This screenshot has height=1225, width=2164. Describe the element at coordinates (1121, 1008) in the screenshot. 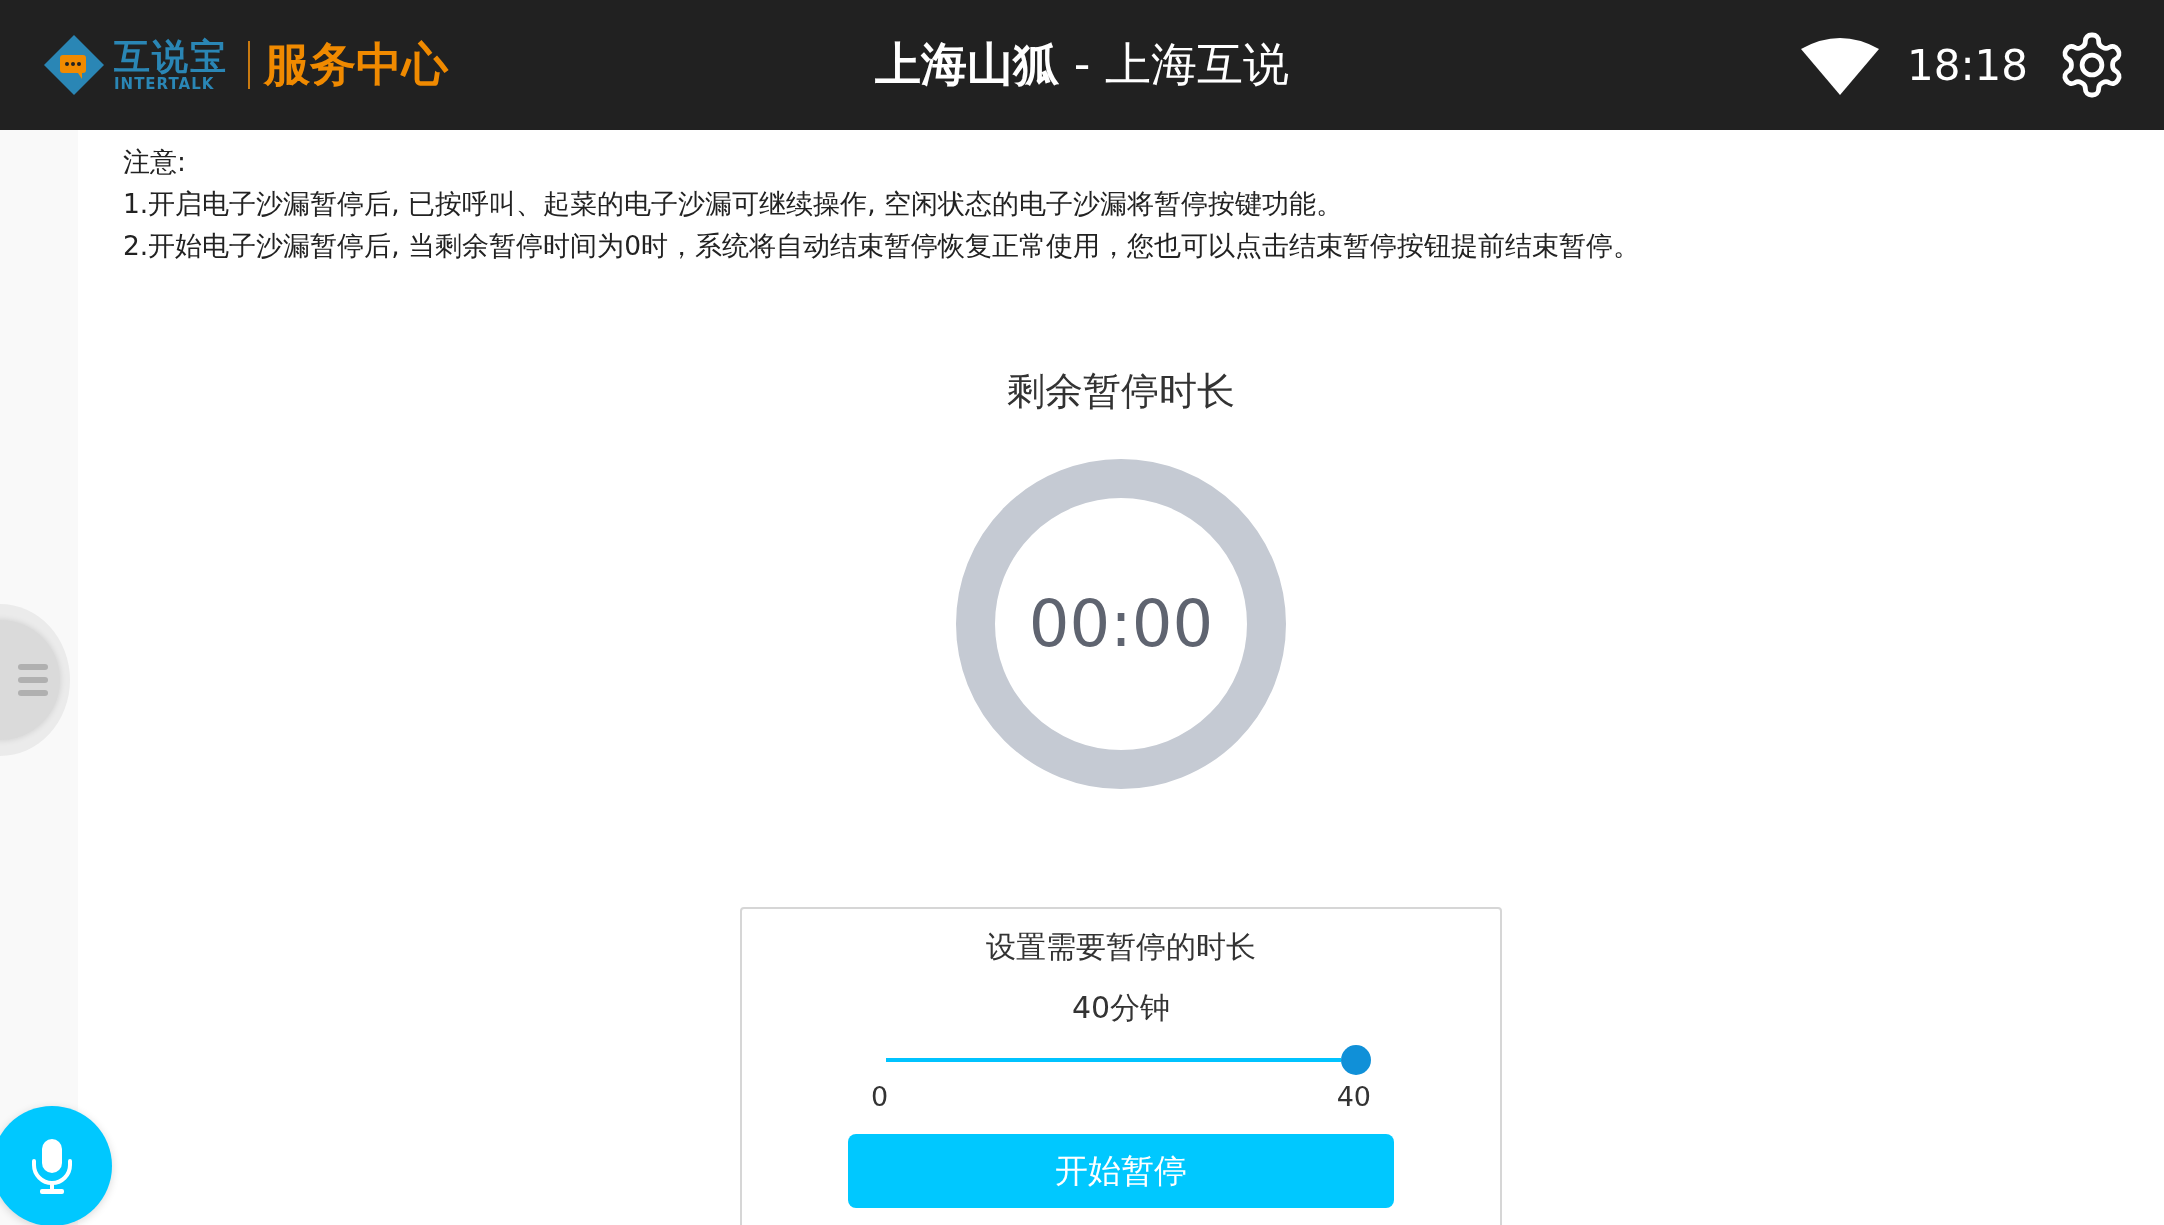

I see `duration-reading: 40分钟` at that location.